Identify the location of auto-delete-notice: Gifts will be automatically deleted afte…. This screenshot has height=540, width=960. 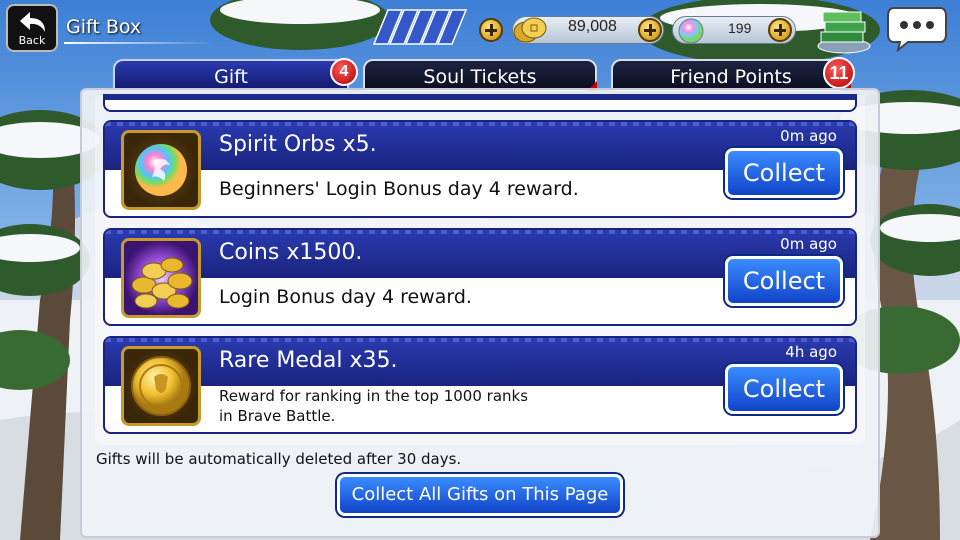
(279, 459).